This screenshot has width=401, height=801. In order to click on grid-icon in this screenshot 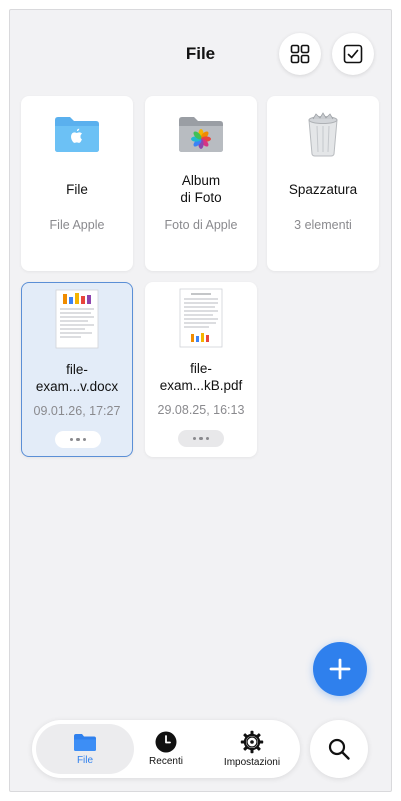, I will do `click(300, 54)`.